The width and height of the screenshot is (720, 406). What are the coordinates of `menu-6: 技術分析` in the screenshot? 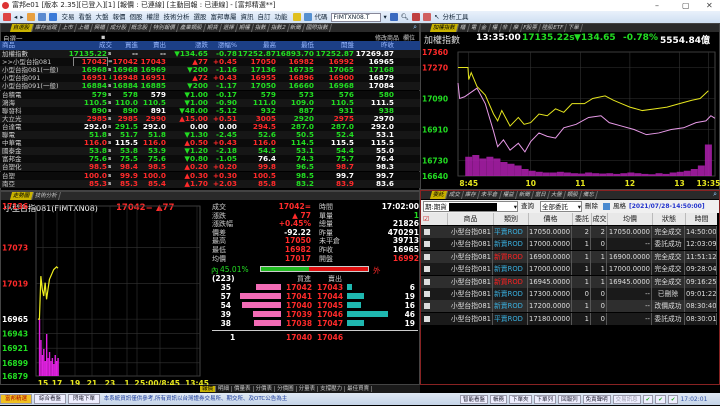 It's located at (177, 17).